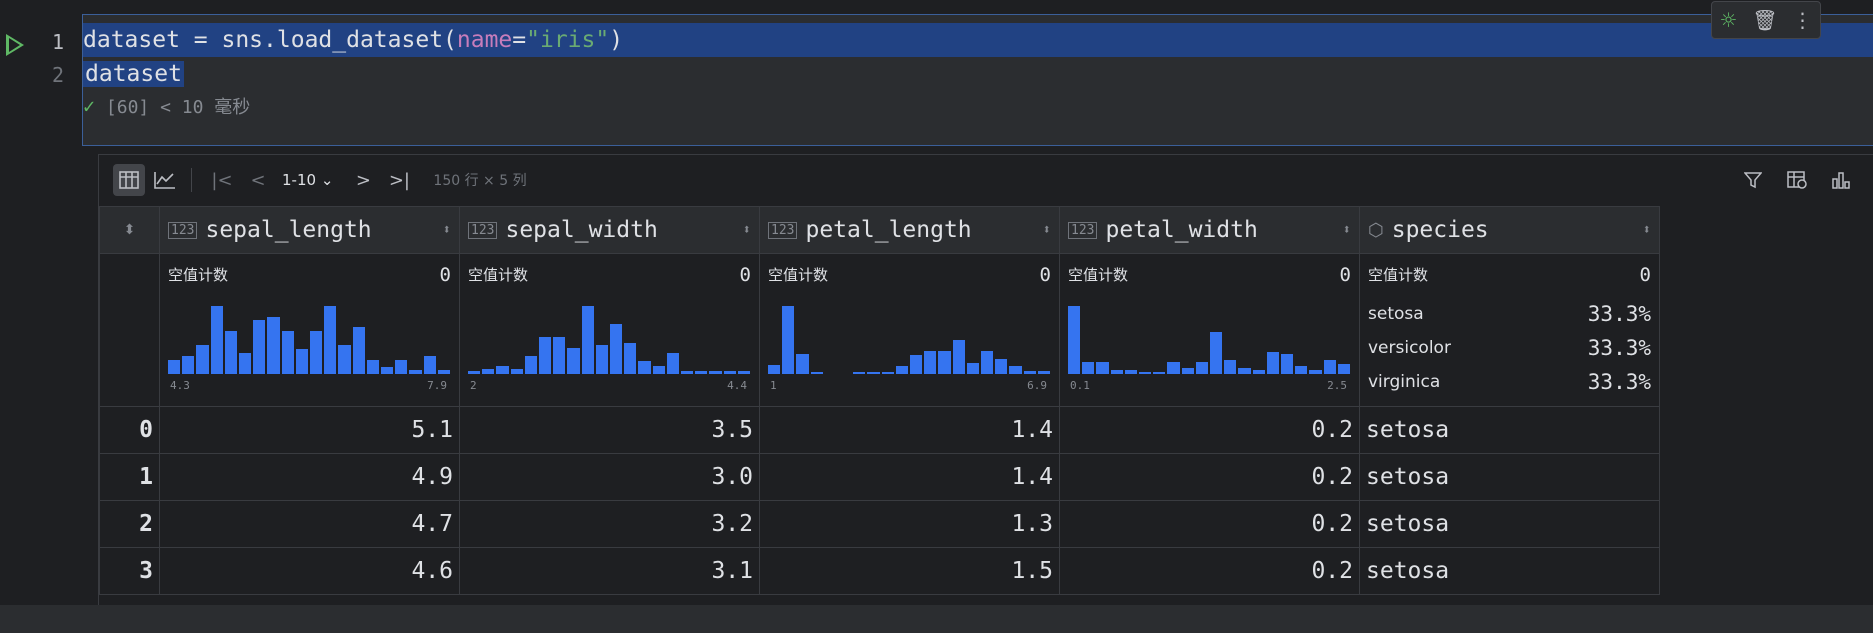  What do you see at coordinates (1181, 230) in the screenshot?
I see `column-name: petal_width` at bounding box center [1181, 230].